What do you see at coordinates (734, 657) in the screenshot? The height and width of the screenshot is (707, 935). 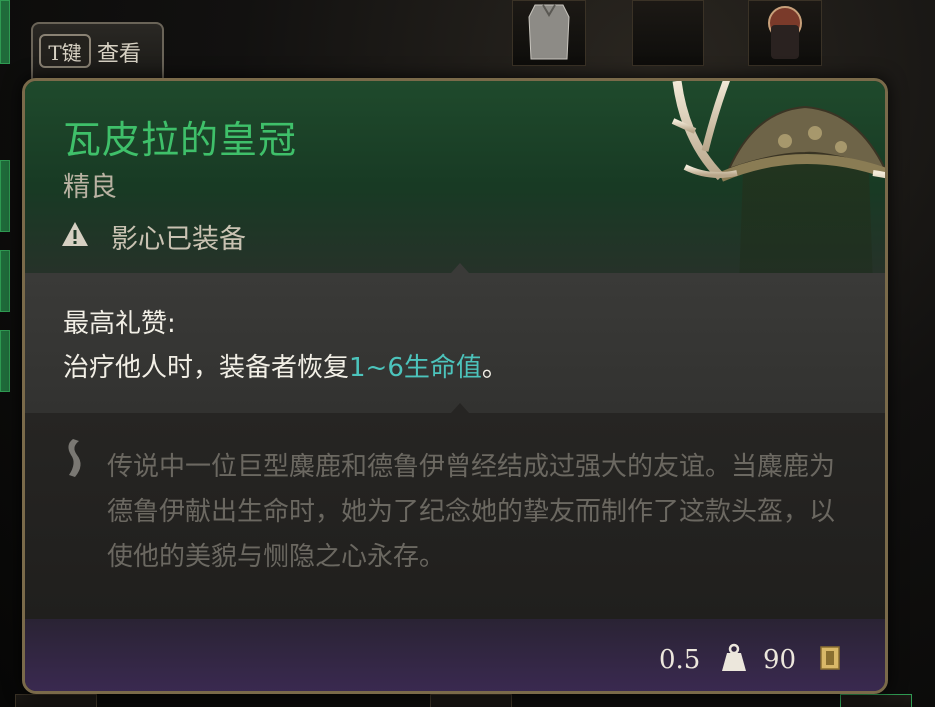 I see `weight-icon` at bounding box center [734, 657].